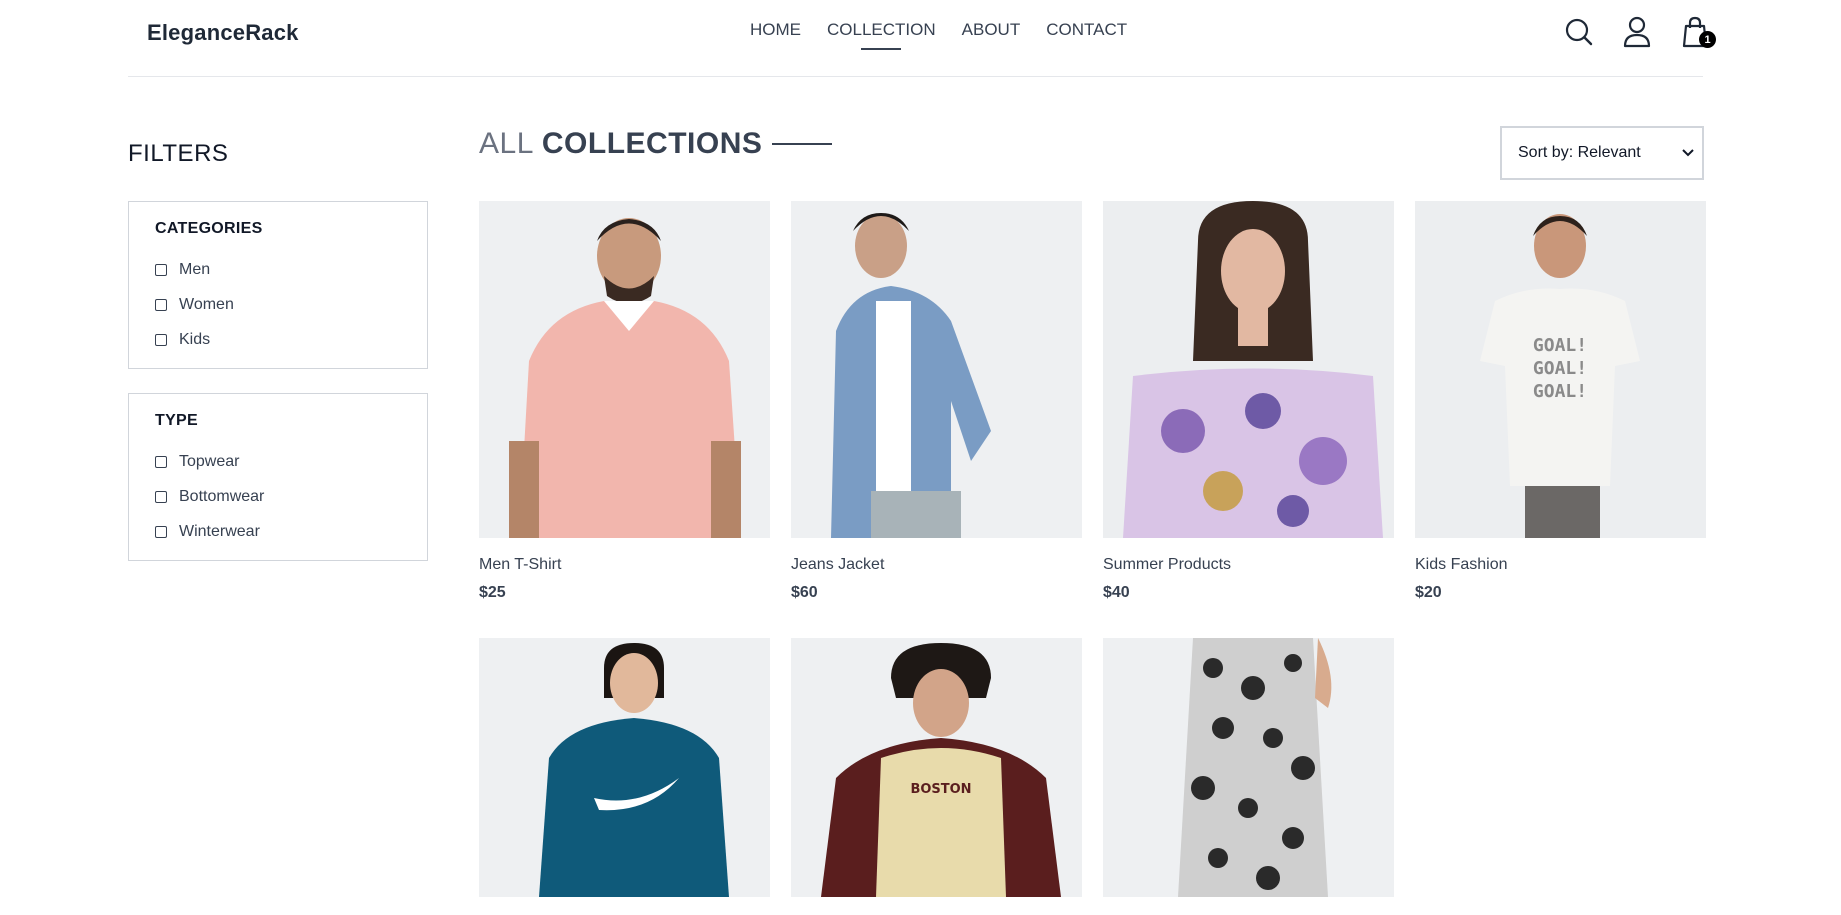 The width and height of the screenshot is (1841, 915). What do you see at coordinates (195, 339) in the screenshot?
I see `filter-option-label: Kids` at bounding box center [195, 339].